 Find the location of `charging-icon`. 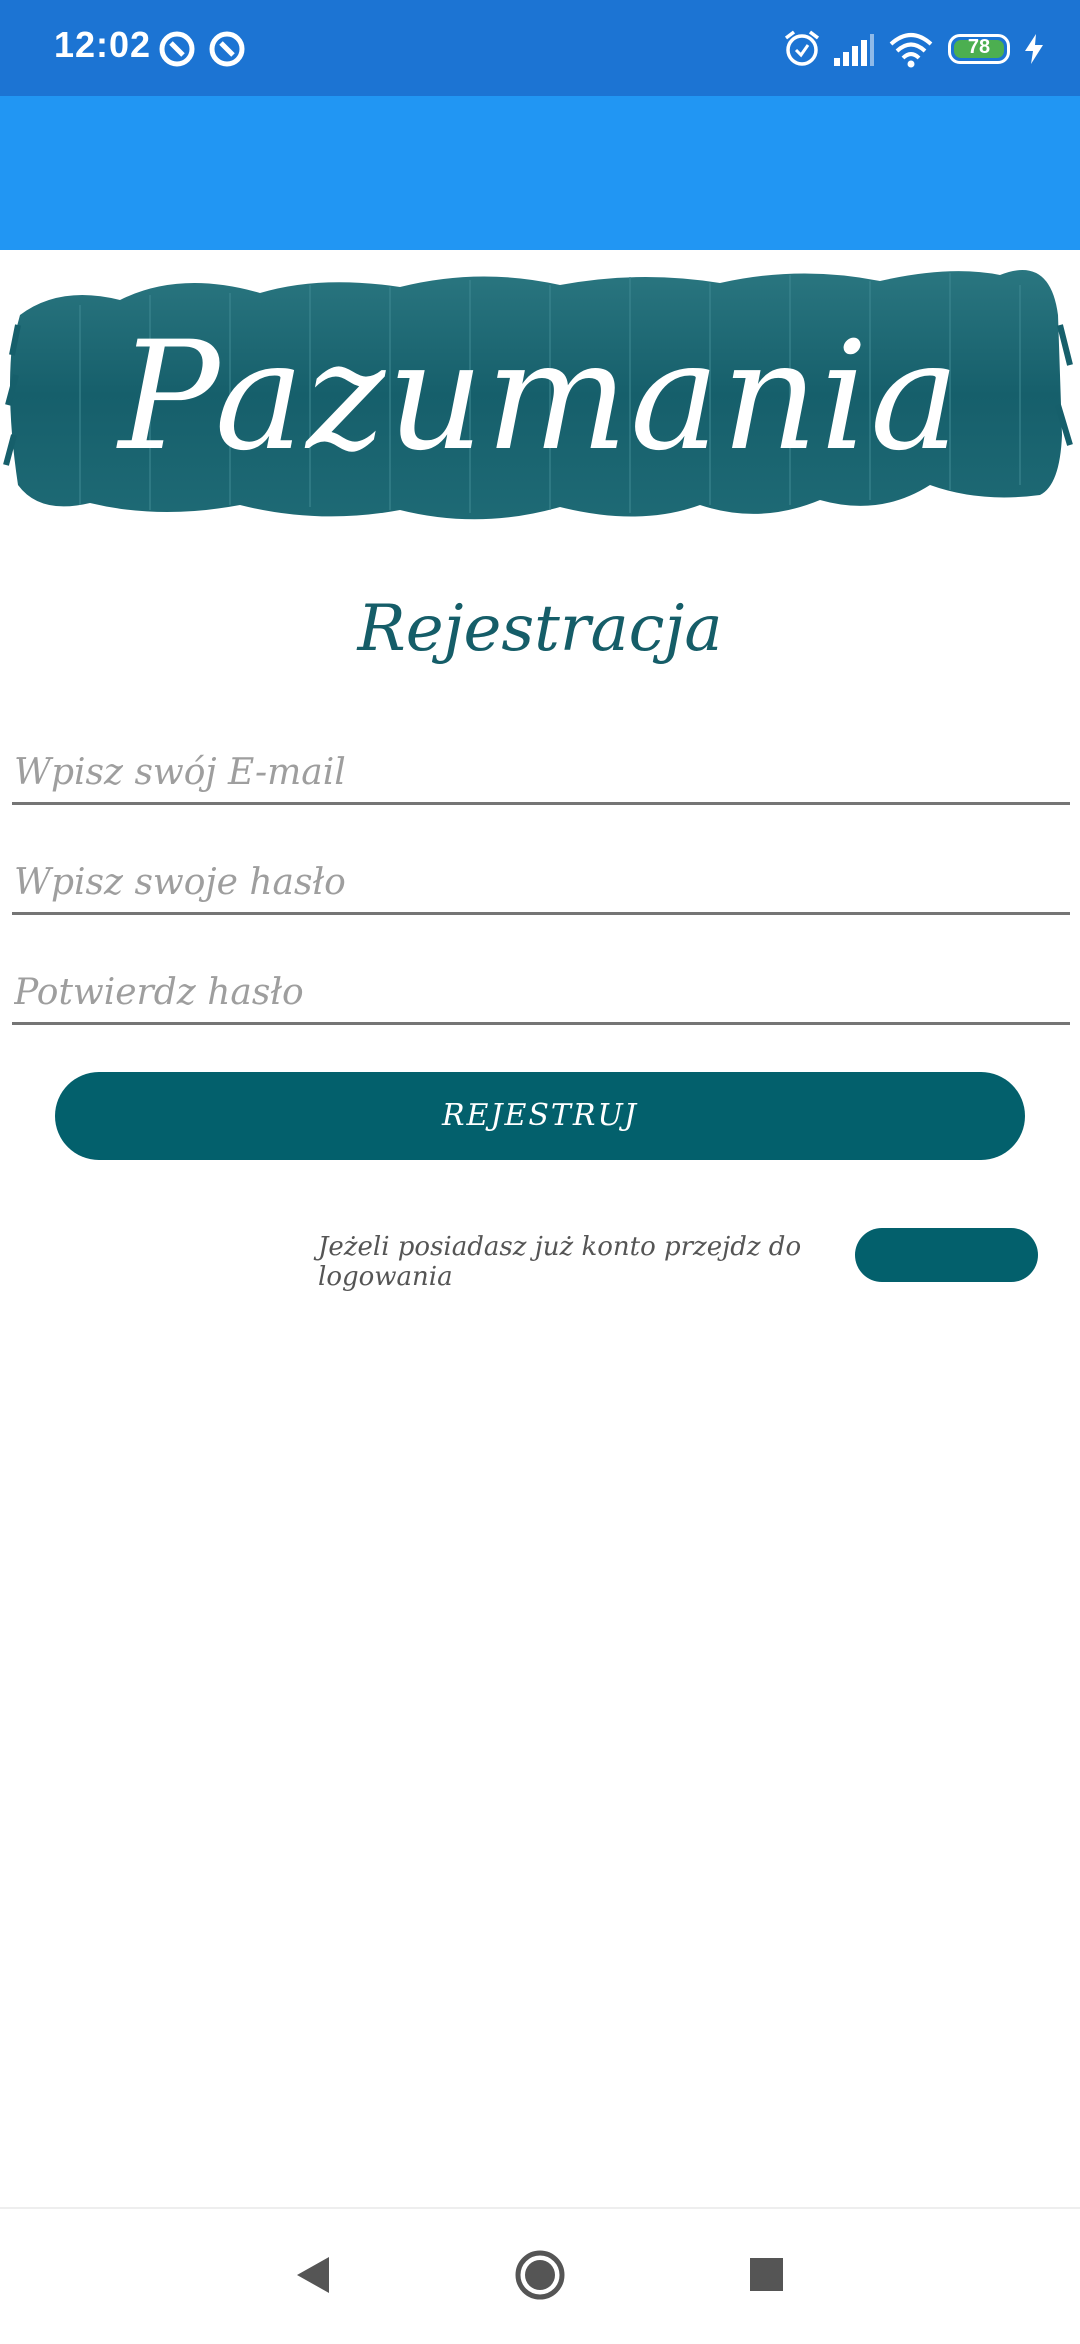

charging-icon is located at coordinates (1034, 49).